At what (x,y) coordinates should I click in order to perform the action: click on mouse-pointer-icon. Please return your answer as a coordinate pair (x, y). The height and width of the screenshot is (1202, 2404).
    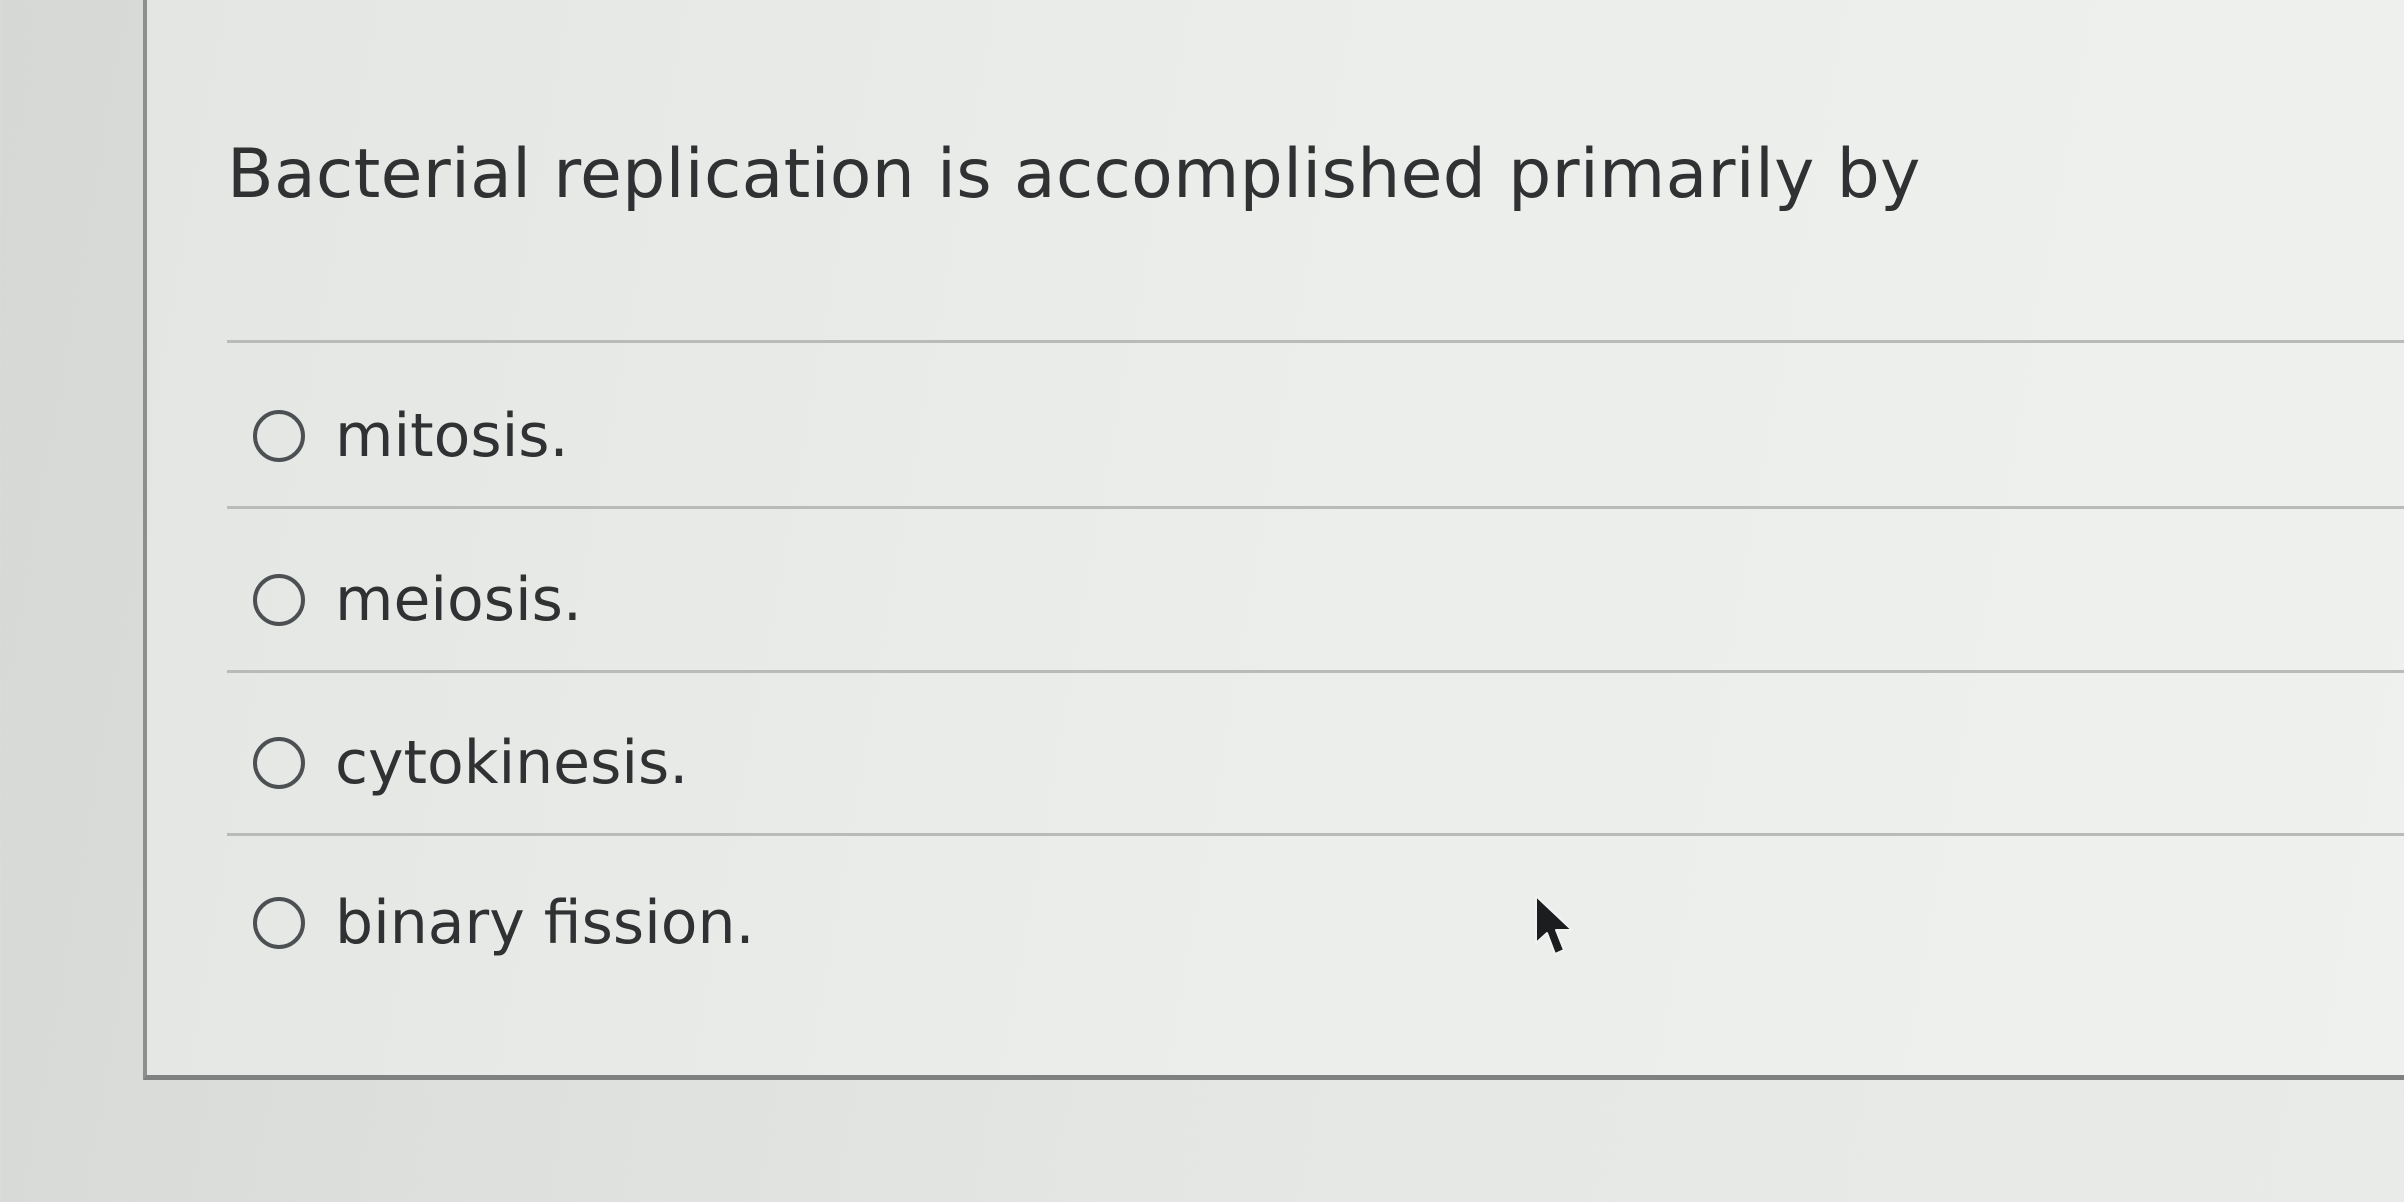
    Looking at the image, I should click on (1554, 925).